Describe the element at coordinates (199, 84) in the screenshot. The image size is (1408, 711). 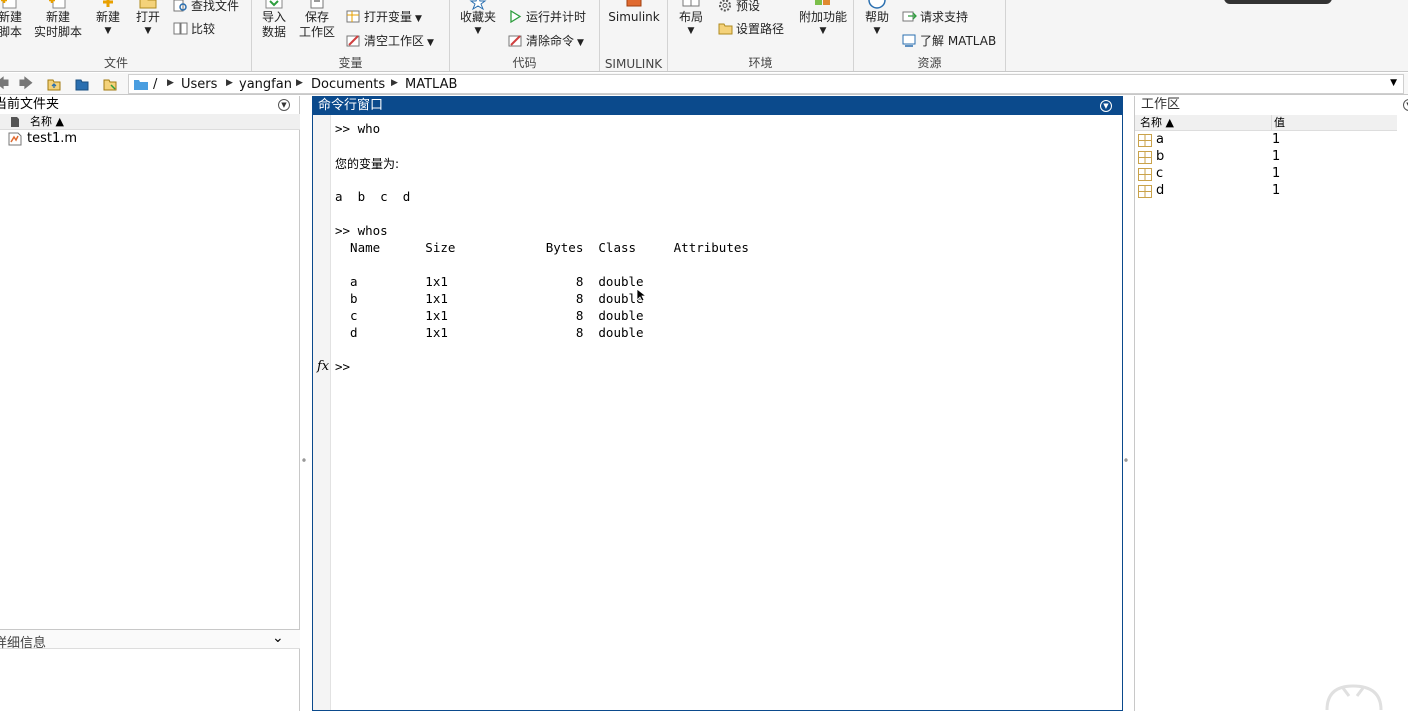
I see `crumb-users: Users` at that location.